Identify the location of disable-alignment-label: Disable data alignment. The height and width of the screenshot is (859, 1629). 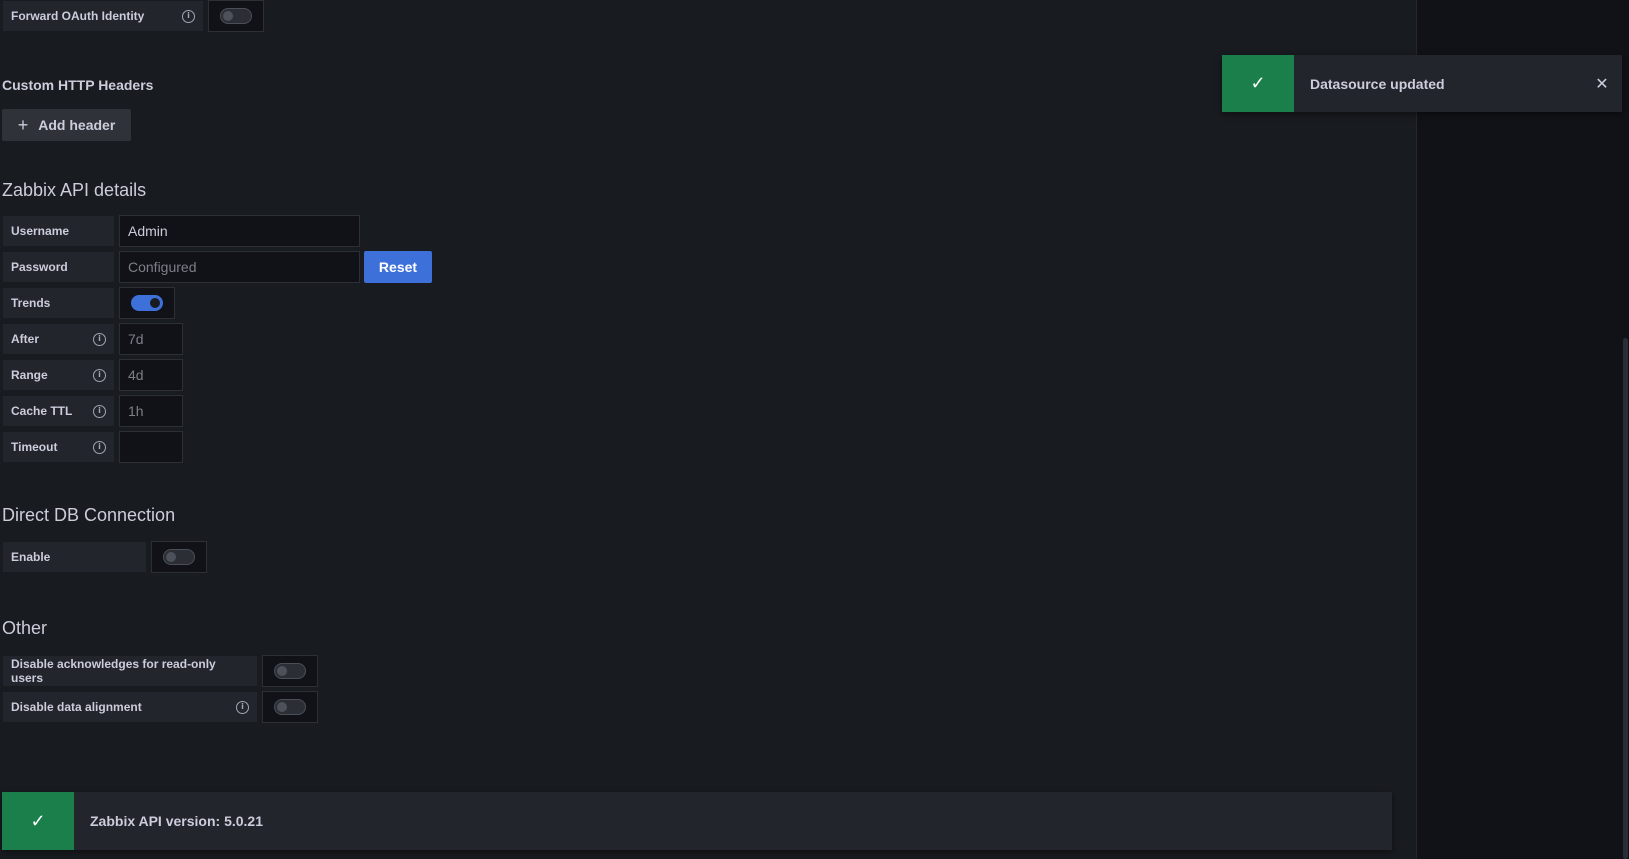
(76, 707).